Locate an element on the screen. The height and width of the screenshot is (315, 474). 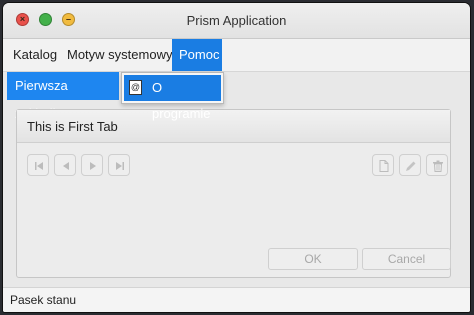
window-title: Prism Application is located at coordinates (236, 20).